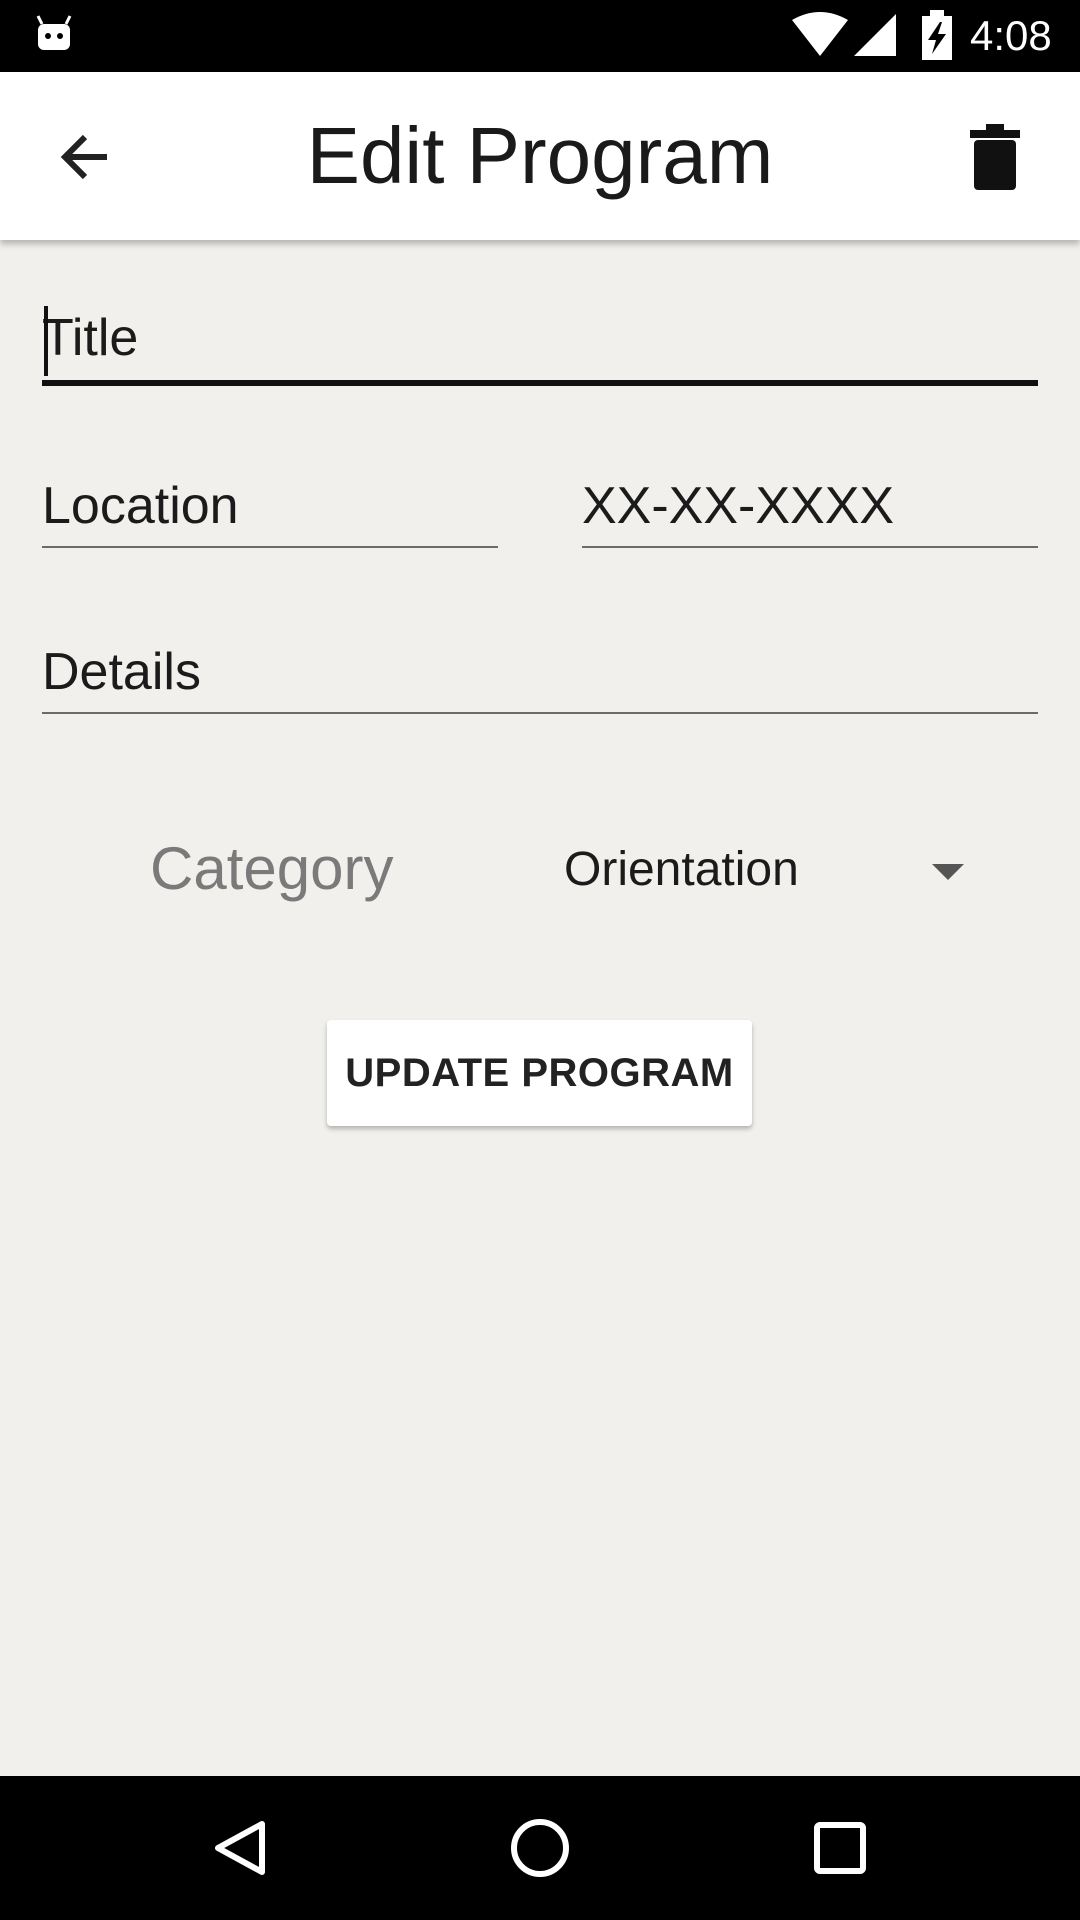 This screenshot has width=1080, height=1920. What do you see at coordinates (681, 869) in the screenshot?
I see `category-selected-value: Orientation` at bounding box center [681, 869].